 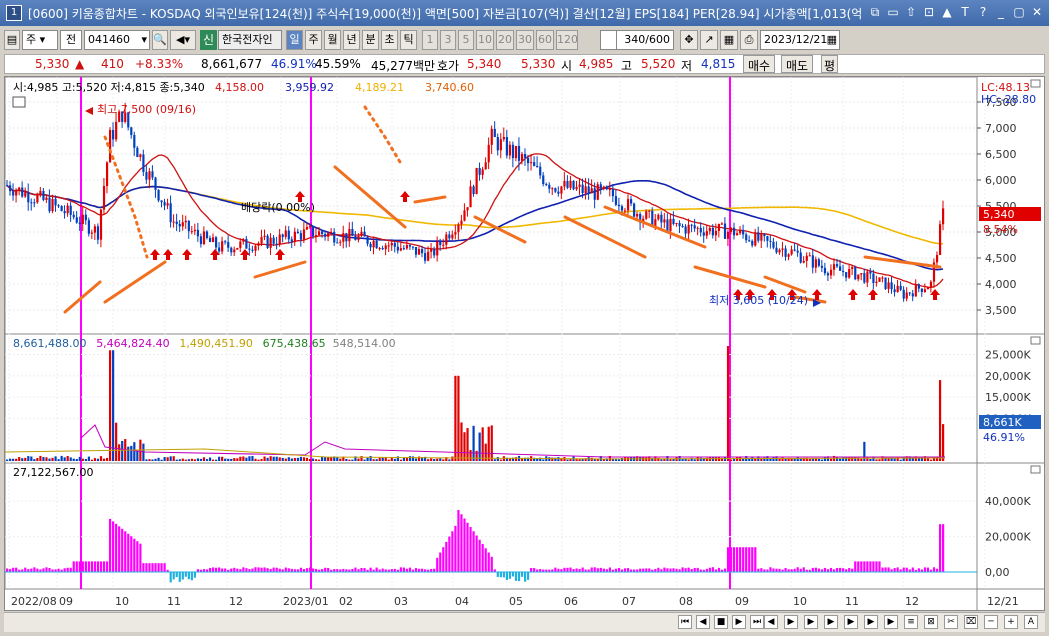 I want to click on status-button-0: ⏮, so click(x=685, y=622).